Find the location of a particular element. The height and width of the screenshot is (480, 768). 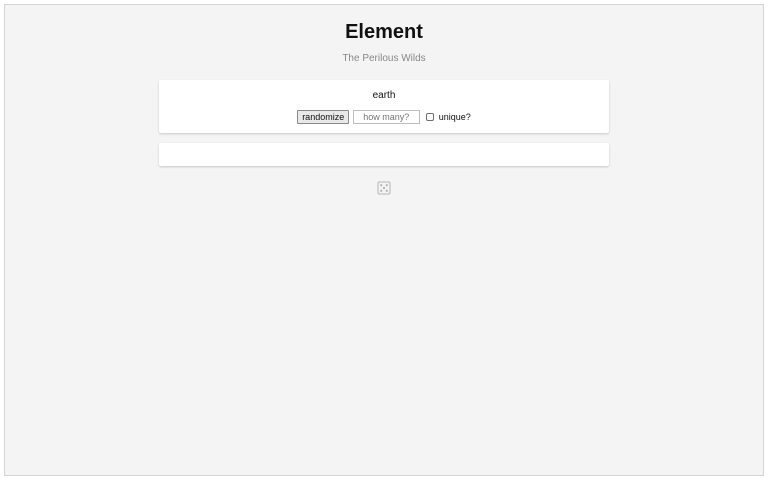

dice-icon is located at coordinates (384, 188).